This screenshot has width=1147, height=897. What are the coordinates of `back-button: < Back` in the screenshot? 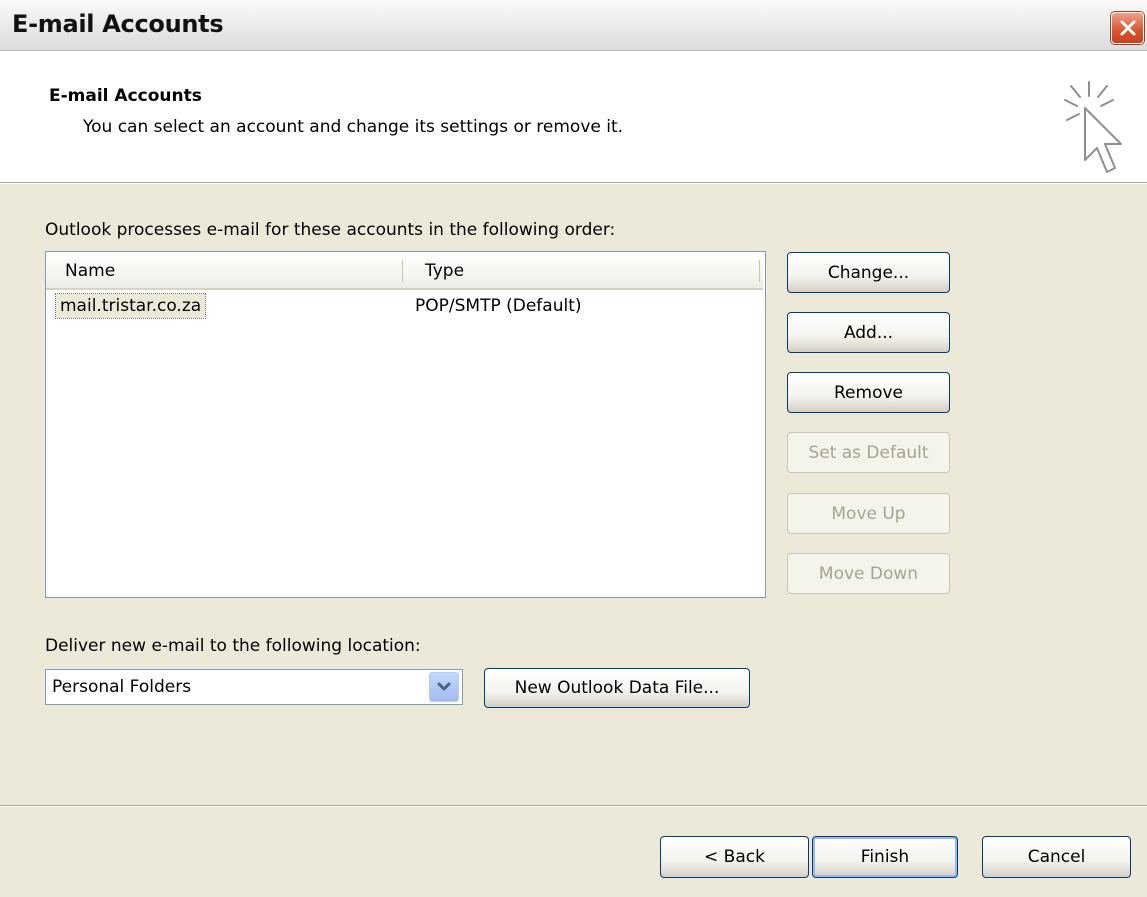 It's located at (734, 857).